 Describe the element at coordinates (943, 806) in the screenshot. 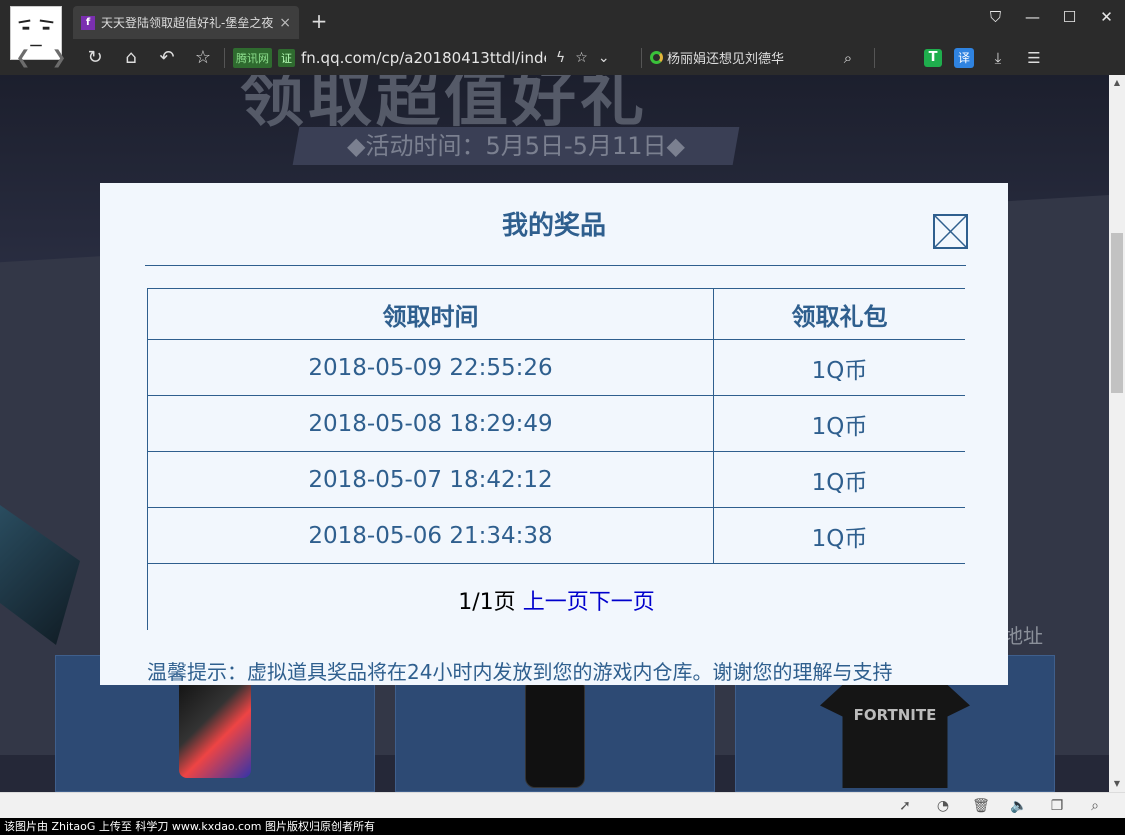

I see `speed-icon: ◔` at that location.